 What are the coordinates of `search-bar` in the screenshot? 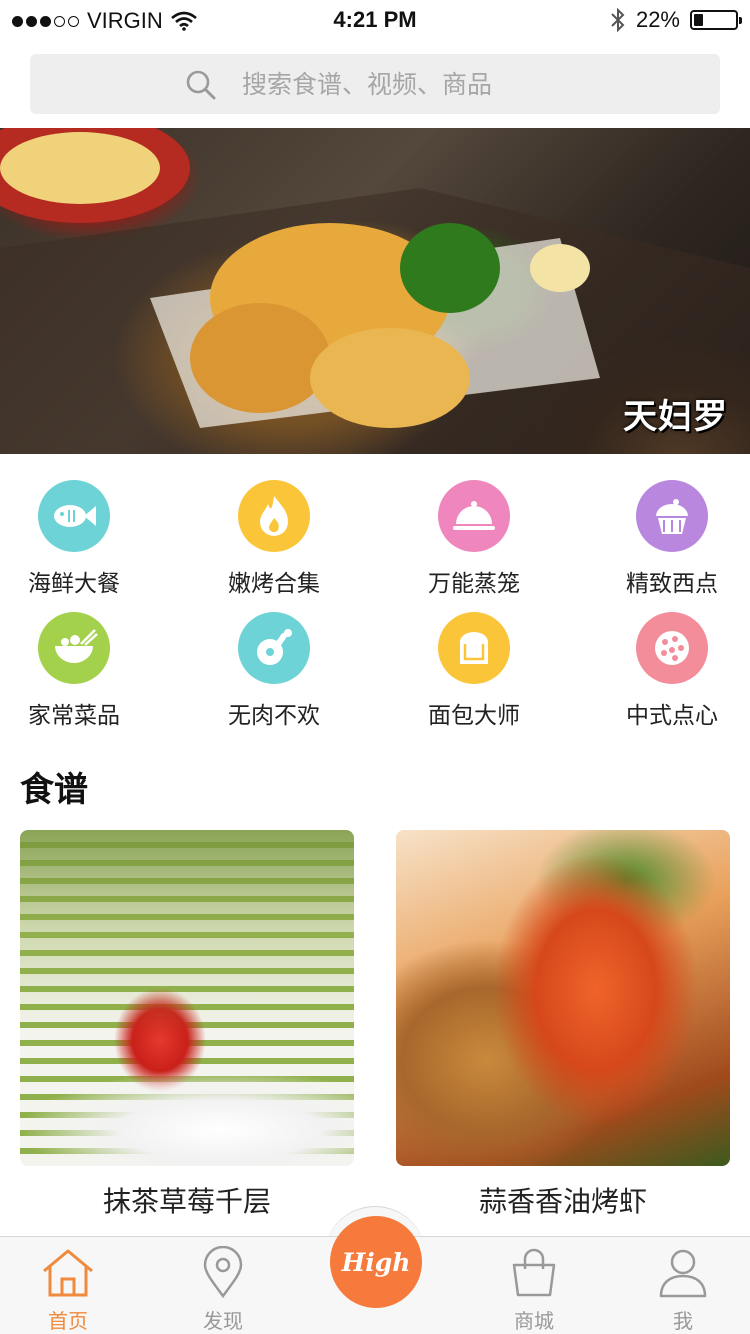 It's located at (375, 84).